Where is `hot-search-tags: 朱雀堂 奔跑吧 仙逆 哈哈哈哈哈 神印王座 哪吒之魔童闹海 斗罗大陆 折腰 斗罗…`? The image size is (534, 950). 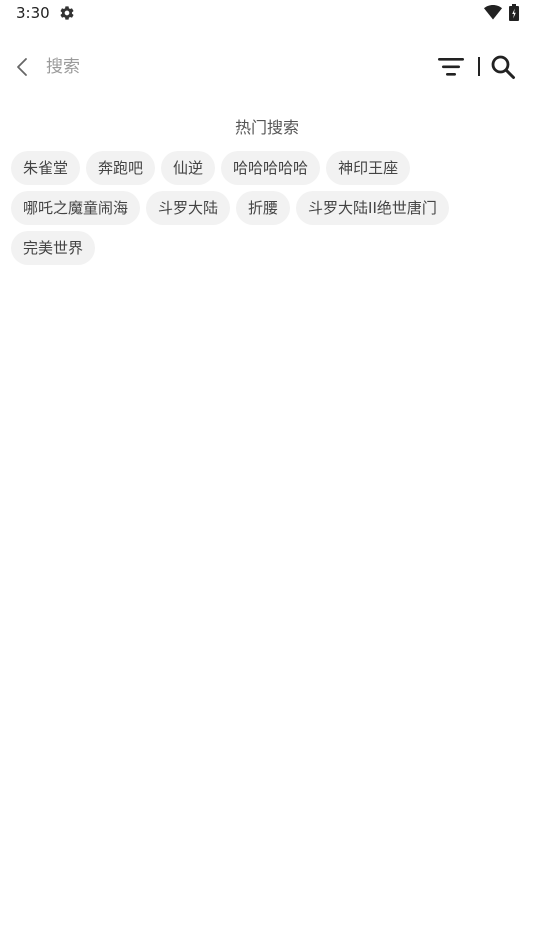
hot-search-tags: 朱雀堂 奔跑吧 仙逆 哈哈哈哈哈 神印王座 哪吒之魔童闹海 斗罗大陆 折腰 斗罗… is located at coordinates (268, 211).